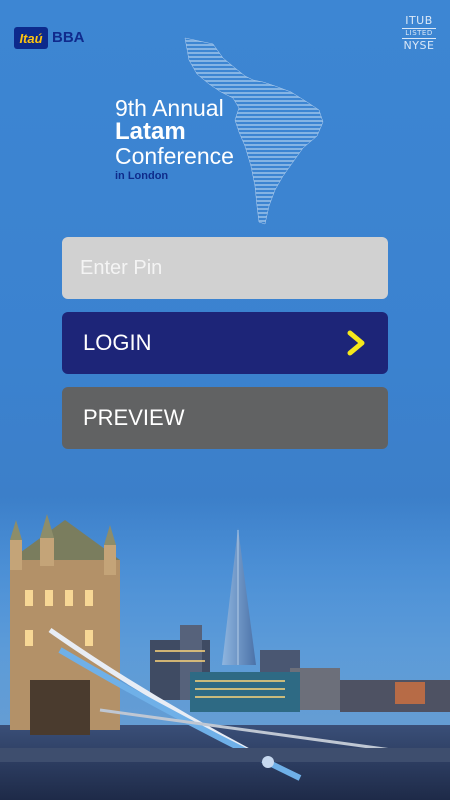  Describe the element at coordinates (419, 20) in the screenshot. I see `ticker-top: ITUB` at that location.